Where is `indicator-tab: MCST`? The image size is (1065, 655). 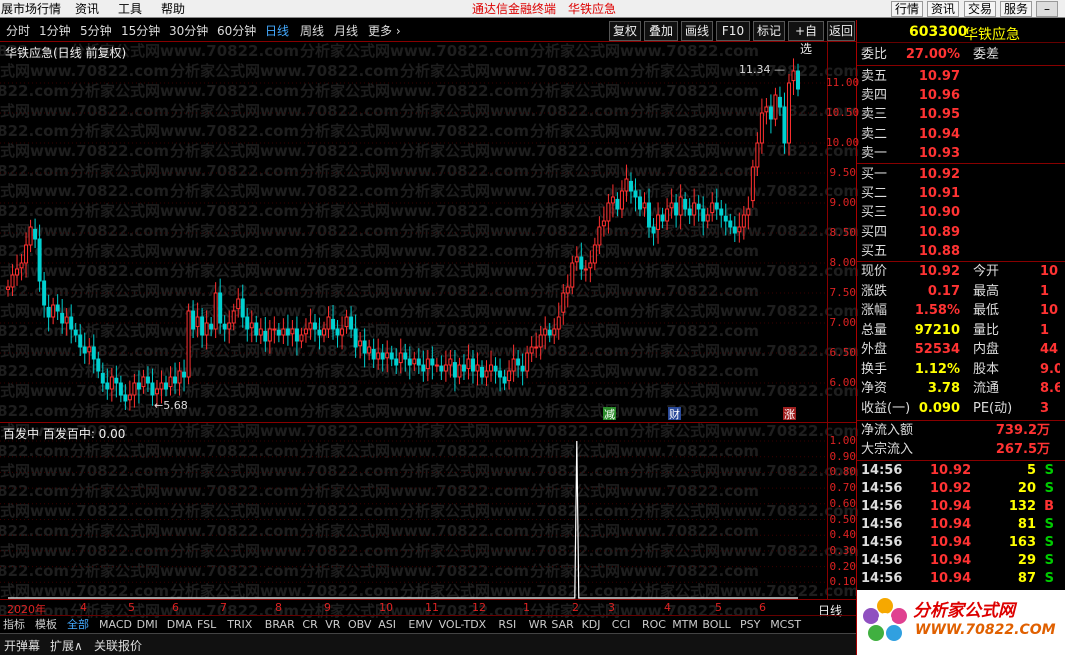
indicator-tab: MCST is located at coordinates (785, 625).